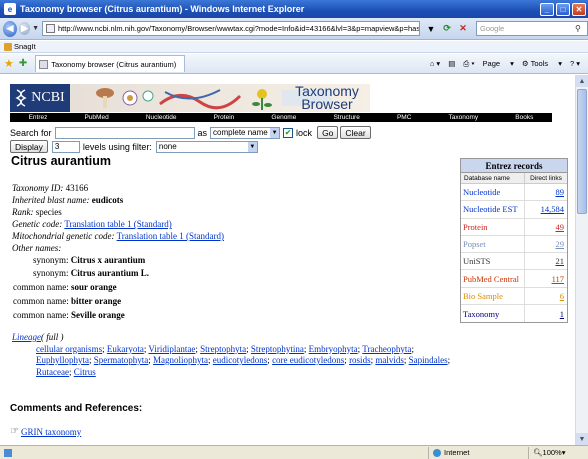 This screenshot has width=588, height=459. What do you see at coordinates (447, 29) in the screenshot?
I see `refresh-icon: ⟳` at bounding box center [447, 29].